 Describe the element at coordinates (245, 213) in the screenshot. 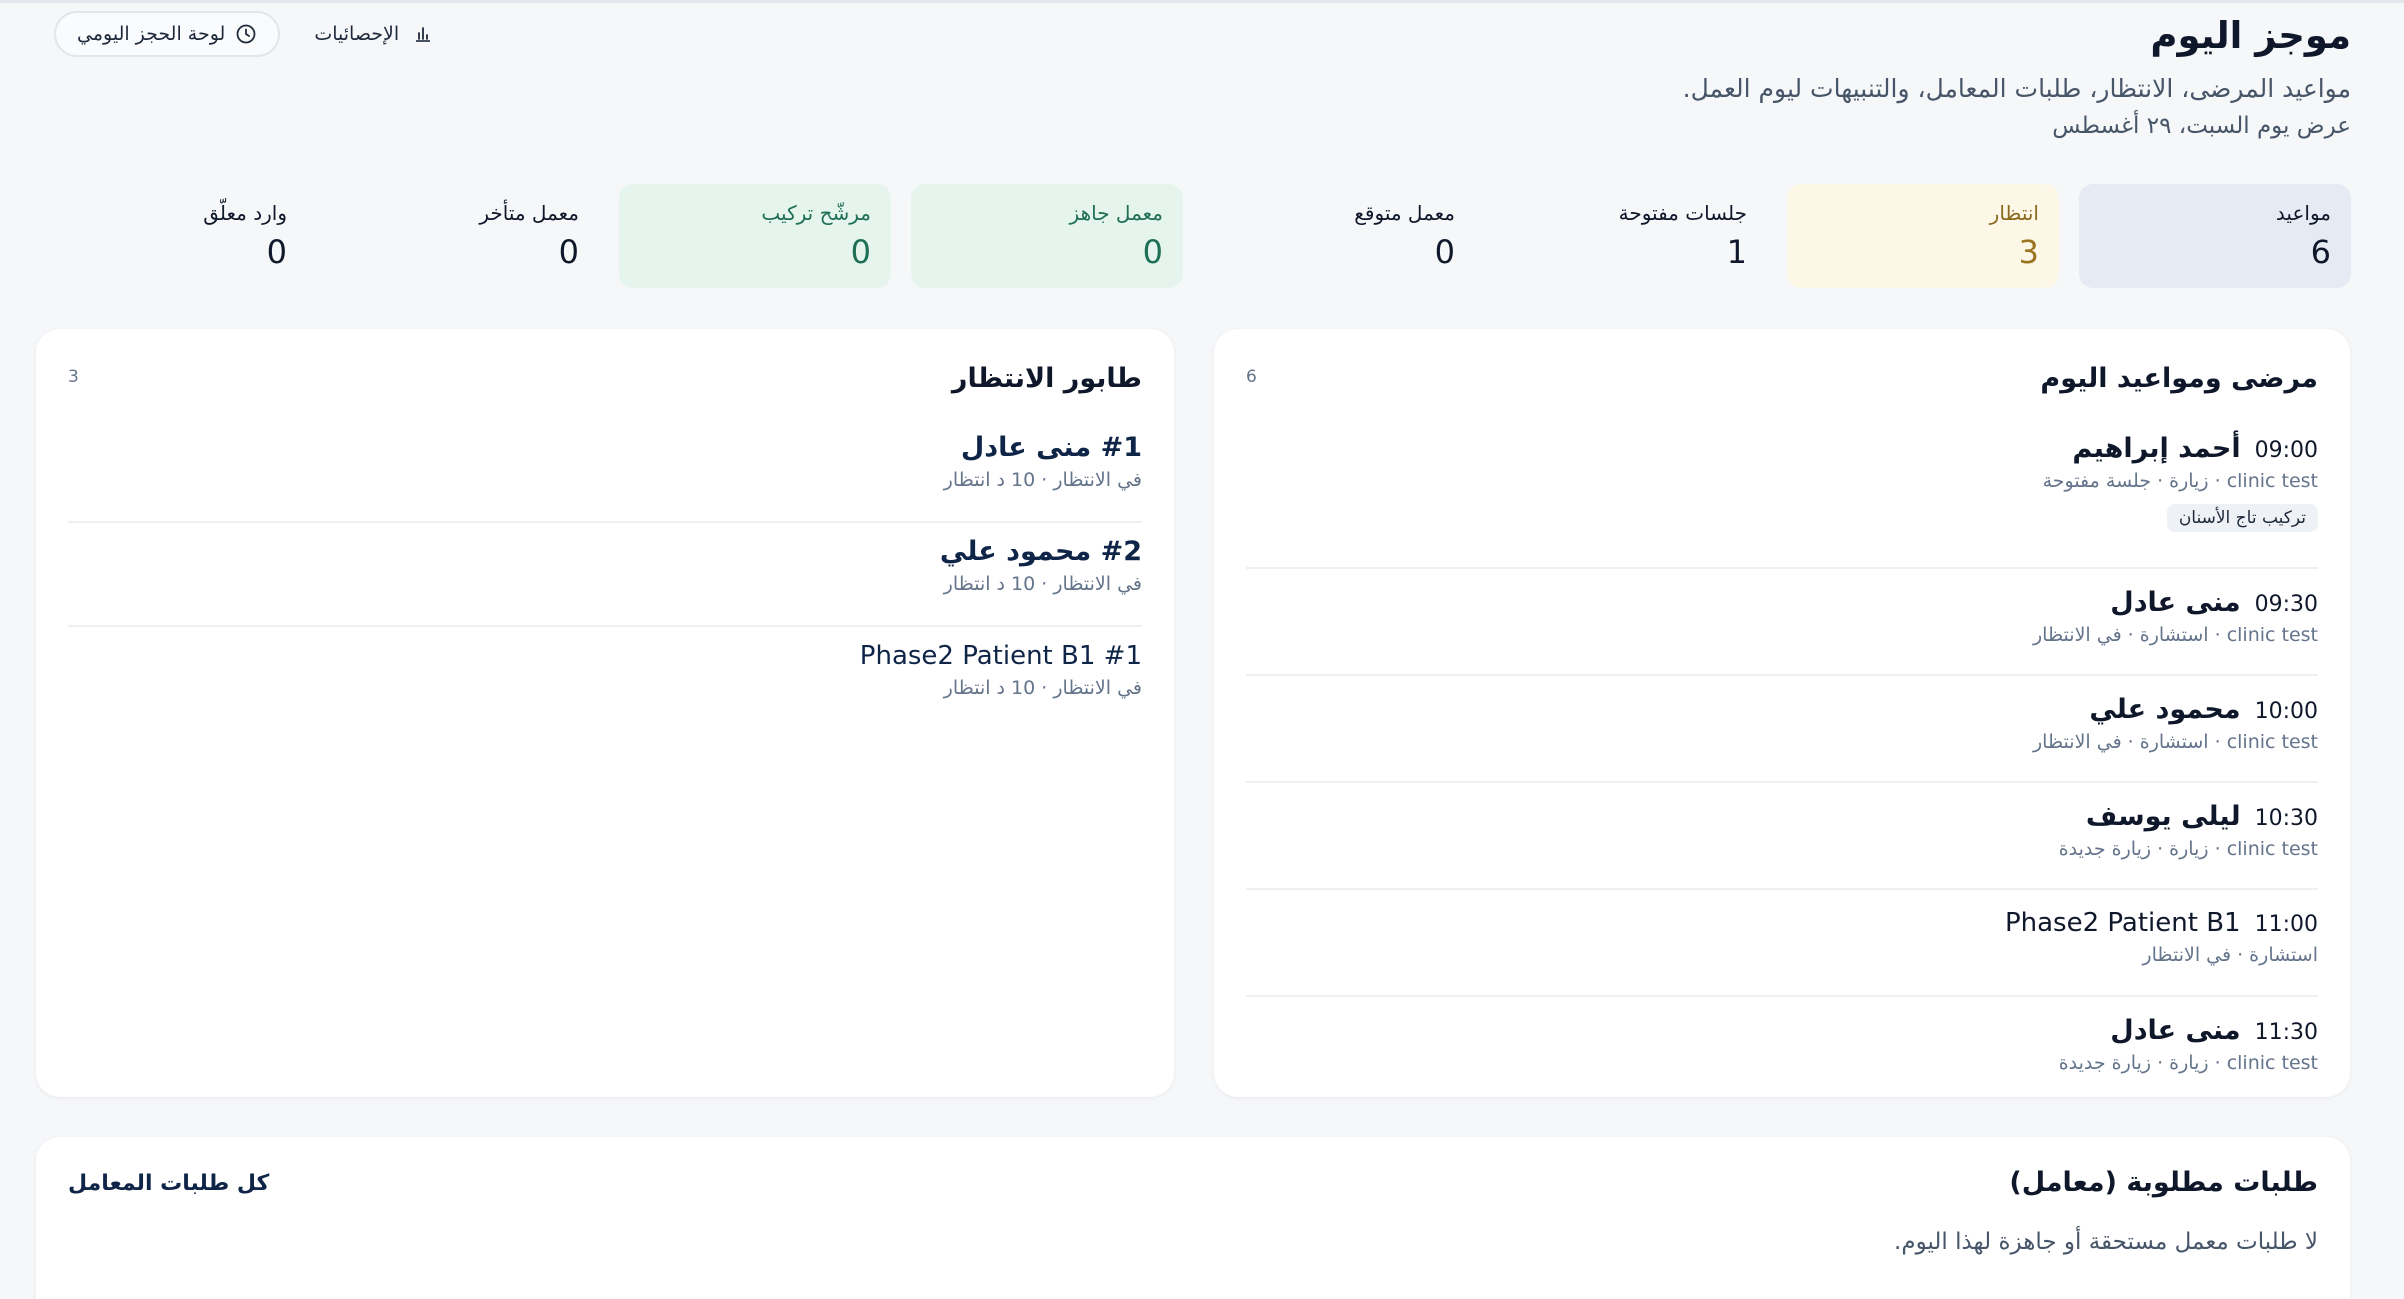

I see `stat-label: وارد معلّق` at that location.